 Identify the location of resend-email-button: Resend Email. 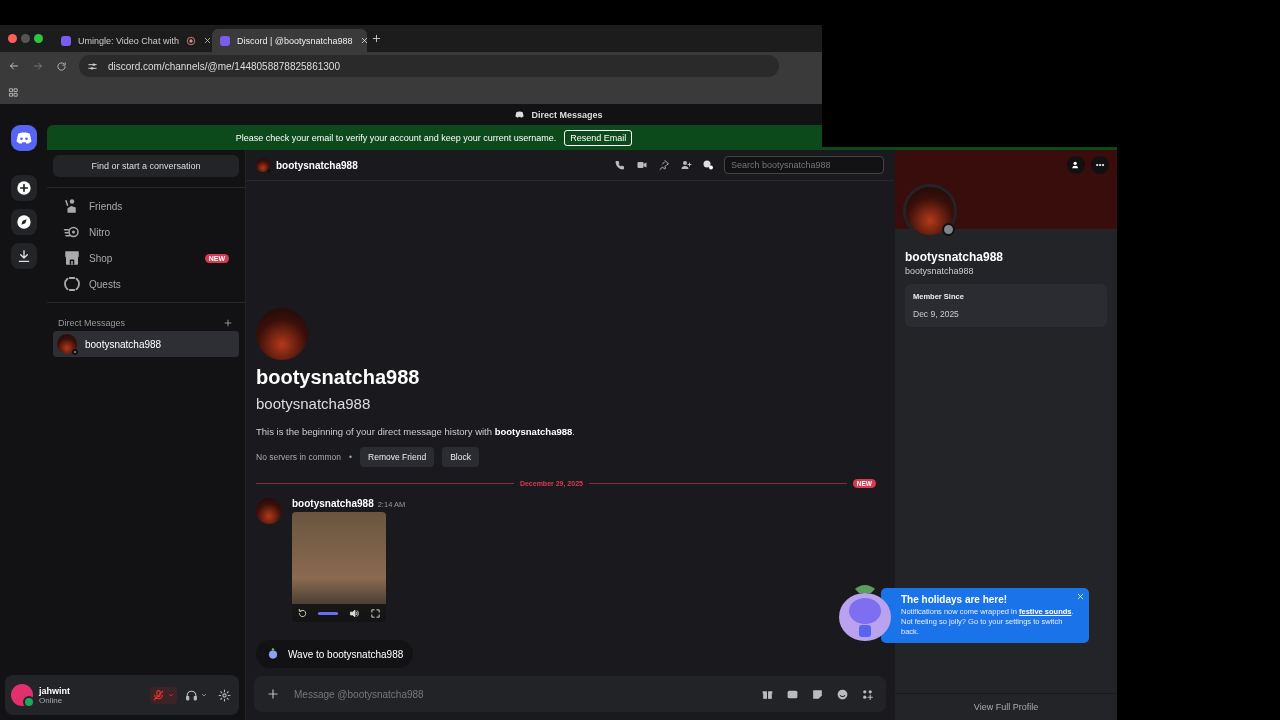
(598, 137).